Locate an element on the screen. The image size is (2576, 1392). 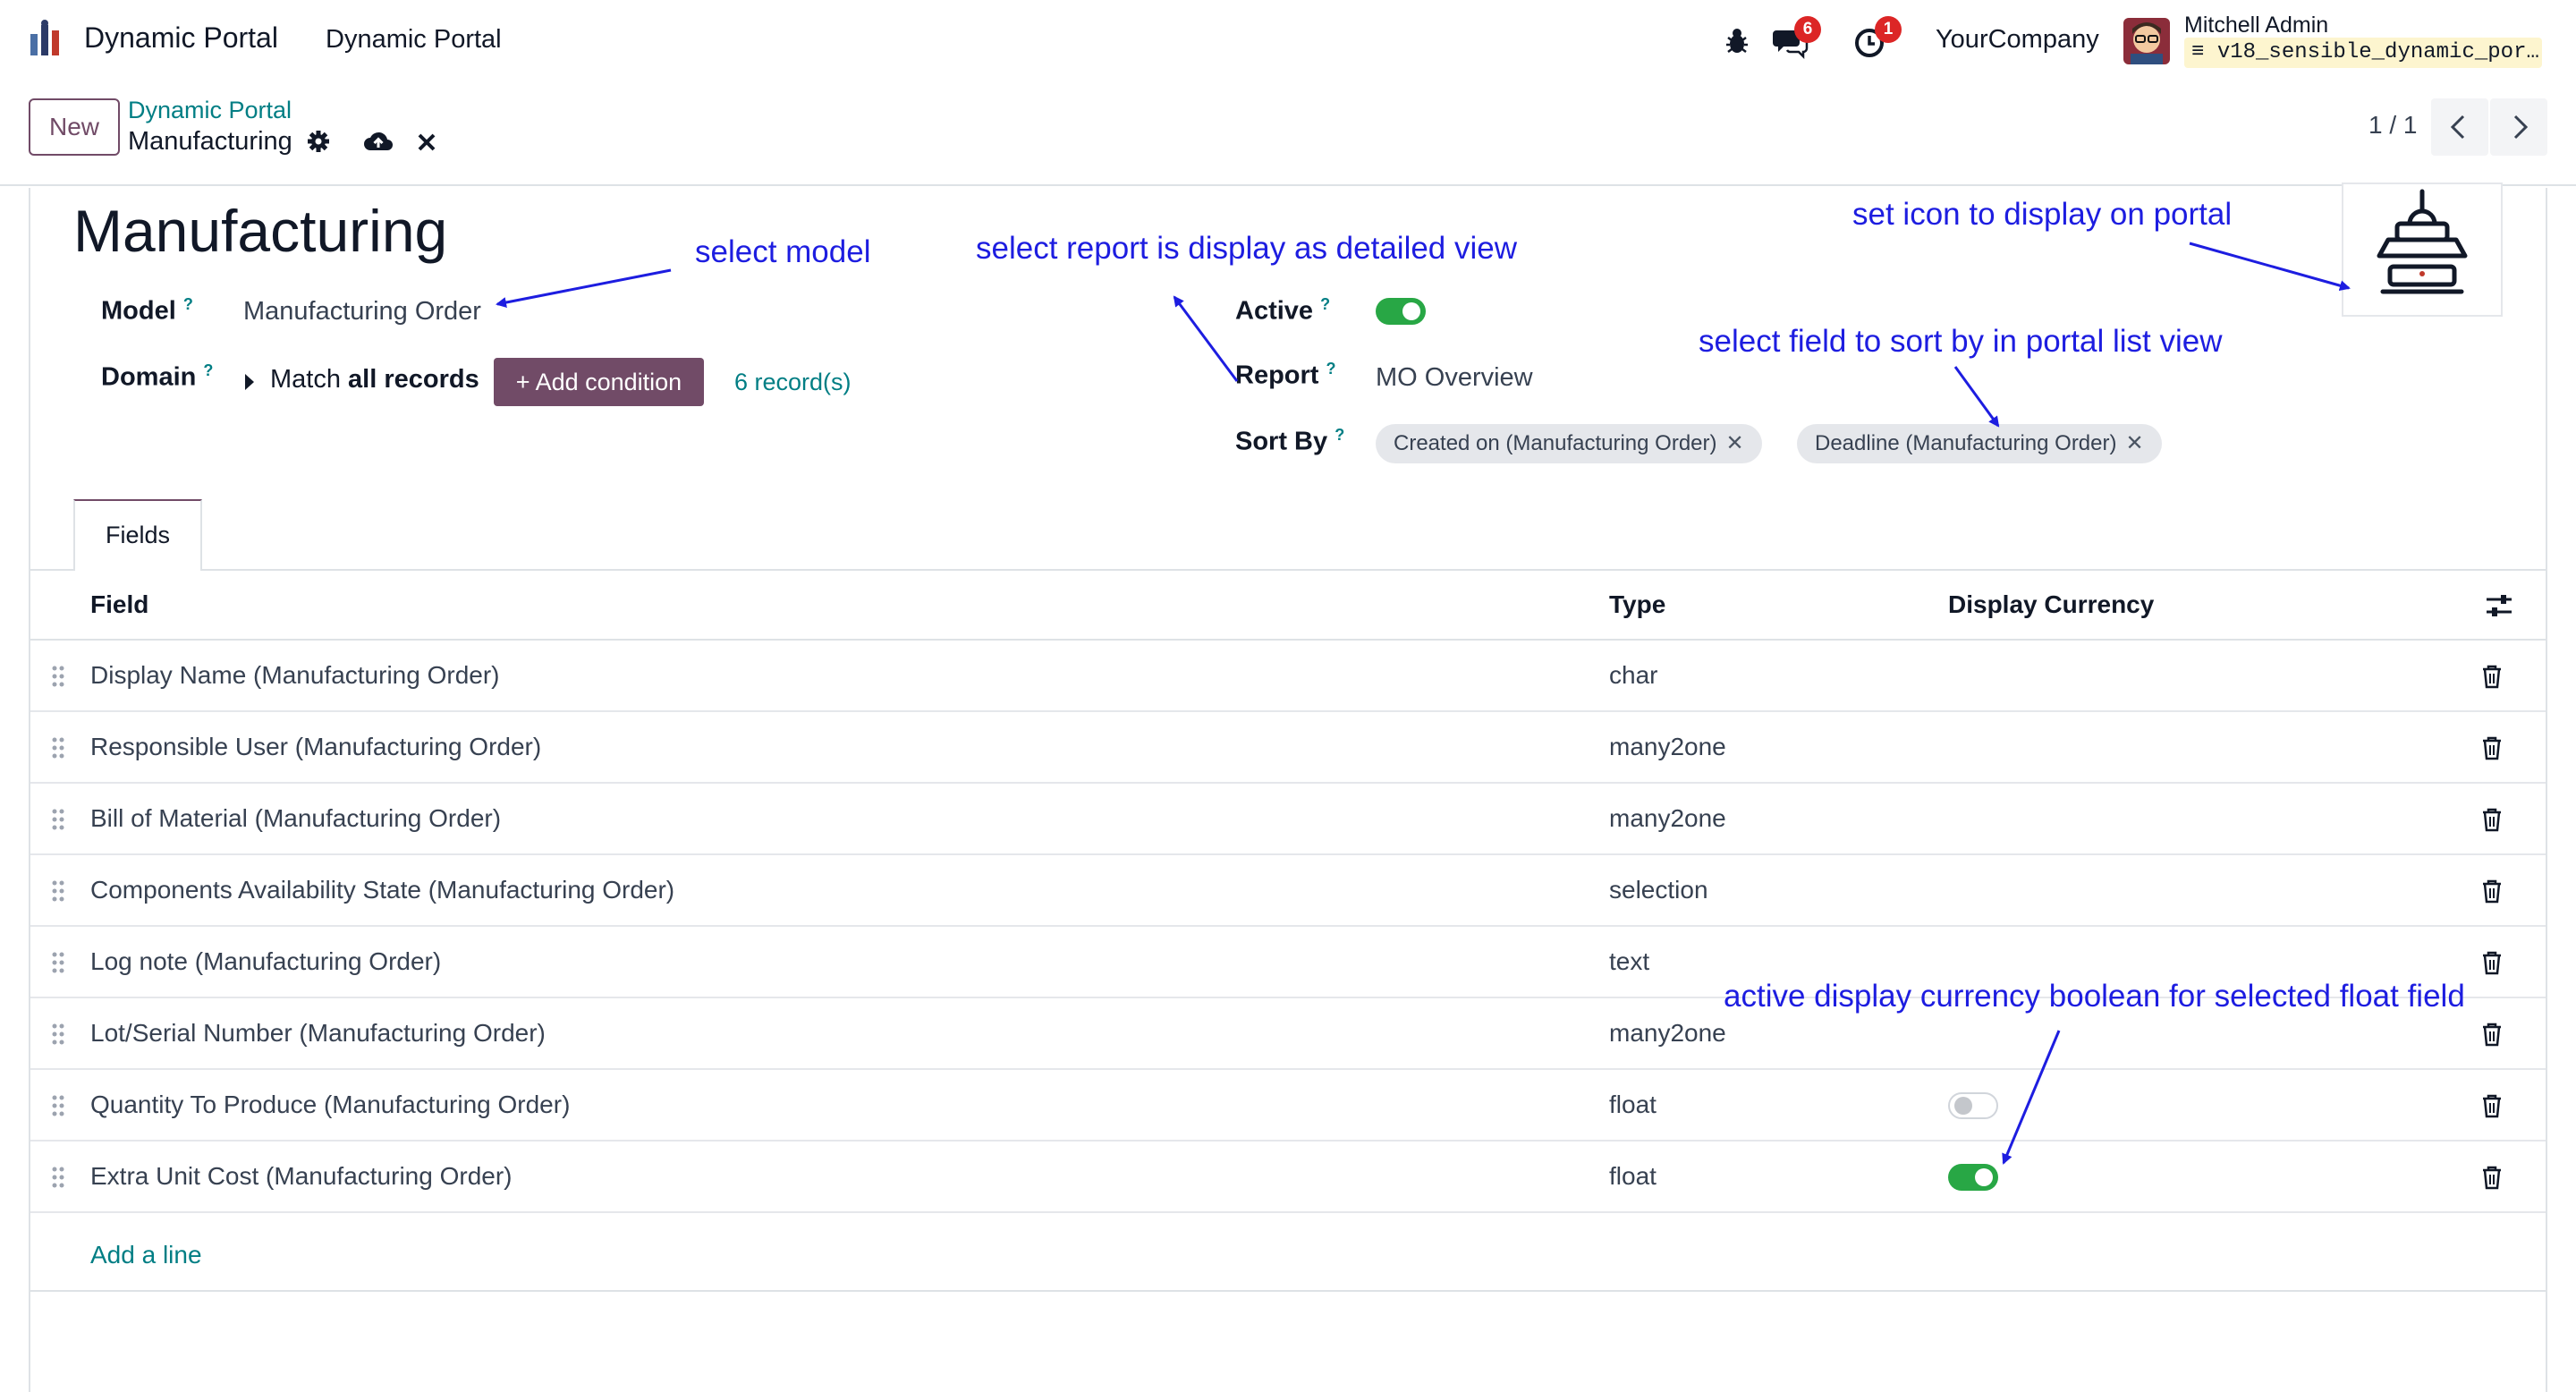
type-cell: selection is located at coordinates (1658, 890).